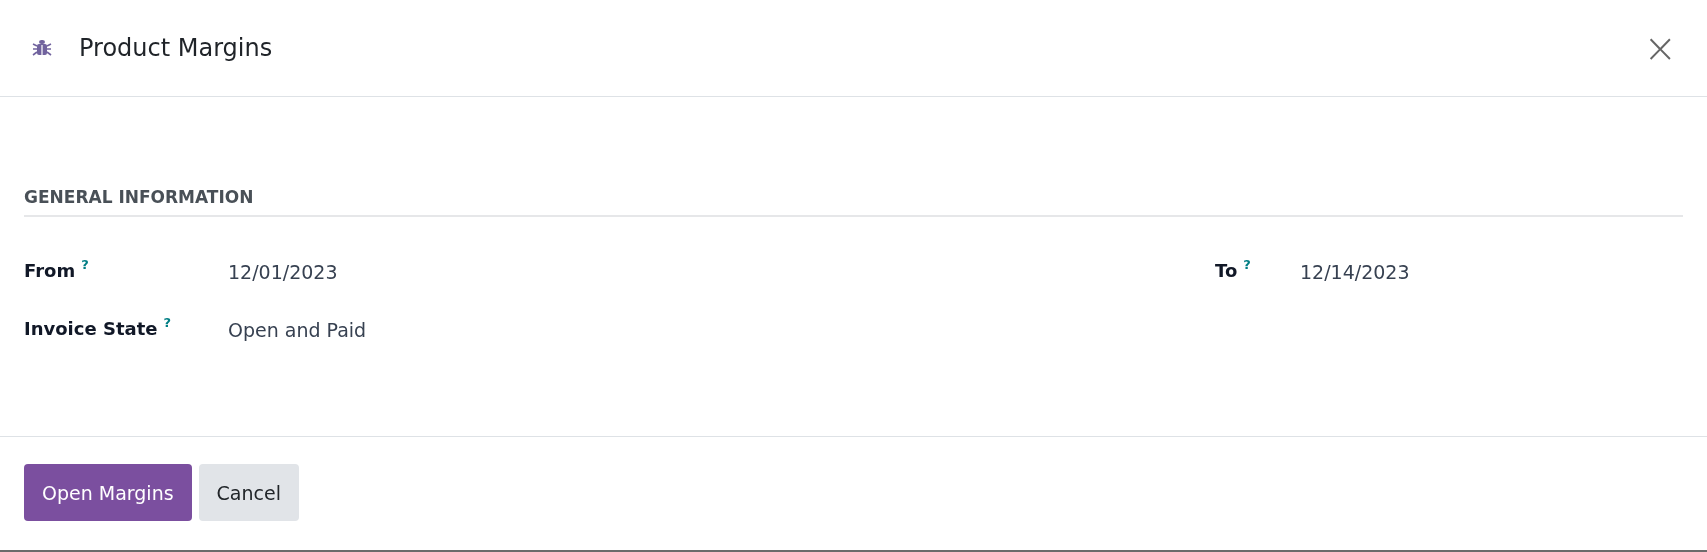 The height and width of the screenshot is (552, 1707). I want to click on section-title: GENERAL INFORMATION, so click(853, 202).